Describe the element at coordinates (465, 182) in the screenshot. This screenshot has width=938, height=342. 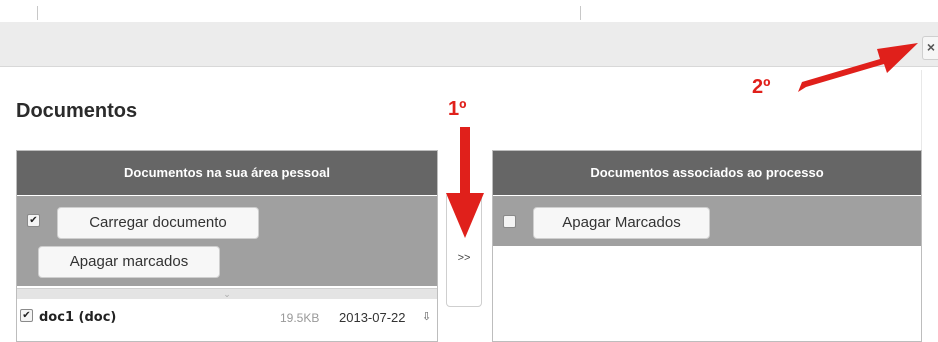
I see `step1-arrow` at that location.